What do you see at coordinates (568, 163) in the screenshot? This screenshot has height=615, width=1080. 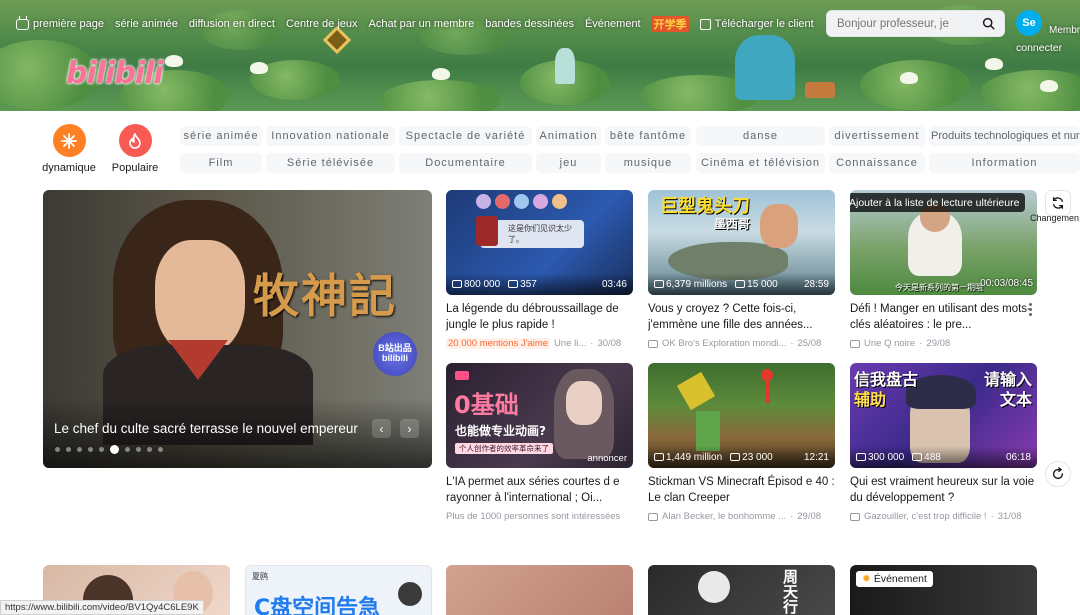 I see `channel-chip: jeu` at bounding box center [568, 163].